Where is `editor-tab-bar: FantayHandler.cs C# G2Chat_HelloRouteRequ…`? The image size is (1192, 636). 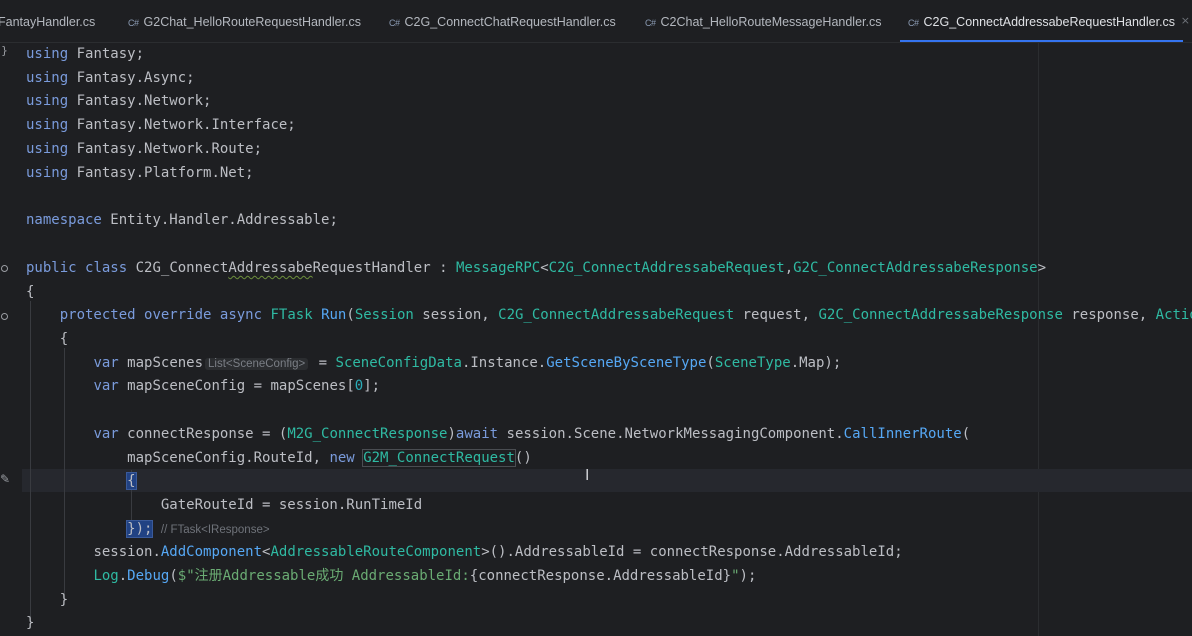
editor-tab-bar: FantayHandler.cs C# G2Chat_HelloRouteRequ… is located at coordinates (596, 21).